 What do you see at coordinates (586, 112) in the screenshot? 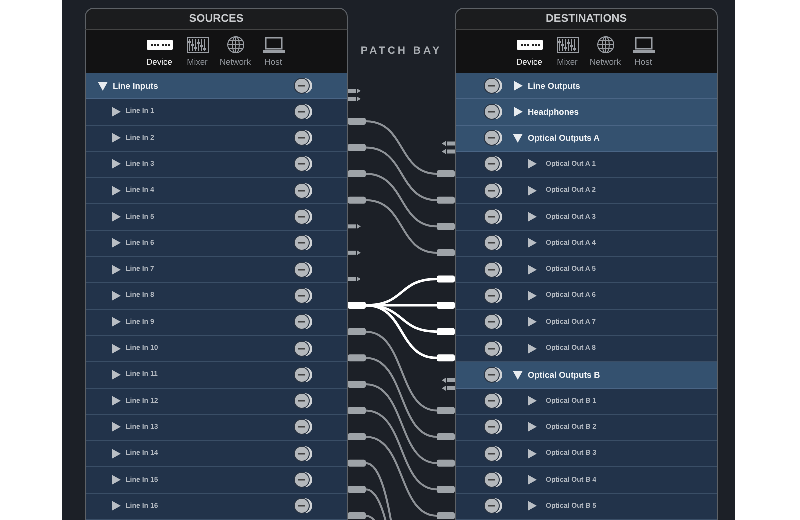
I see `group-row: Headphones` at bounding box center [586, 112].